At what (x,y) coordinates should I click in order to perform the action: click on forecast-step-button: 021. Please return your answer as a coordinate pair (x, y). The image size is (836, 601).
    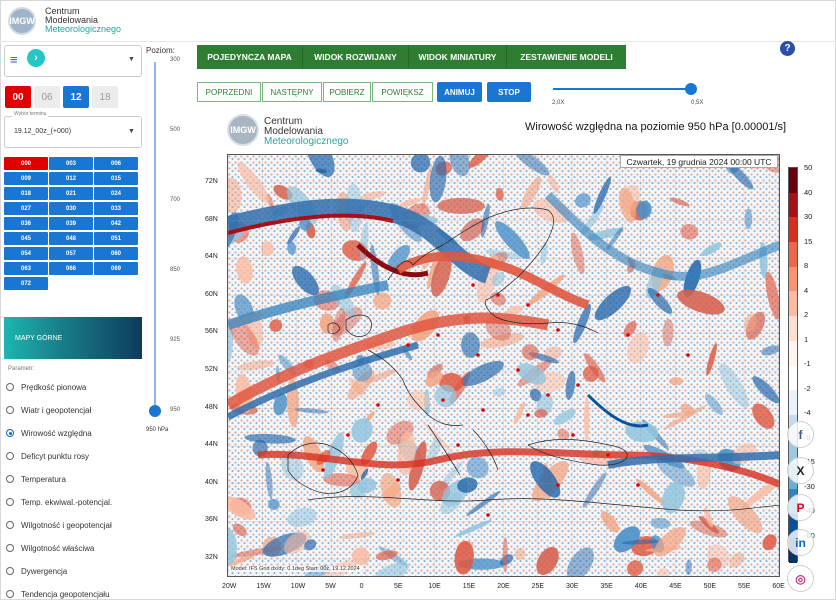
    Looking at the image, I should click on (71, 193).